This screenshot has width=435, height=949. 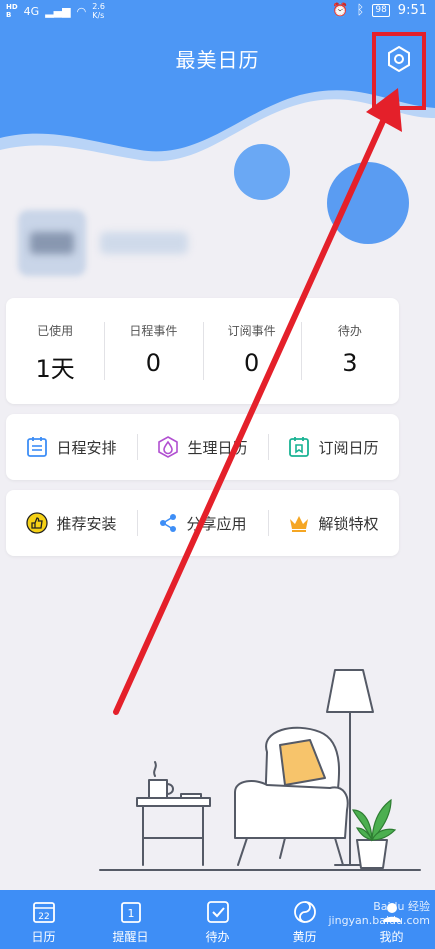 I want to click on alarm-icon: ⏰, so click(x=340, y=10).